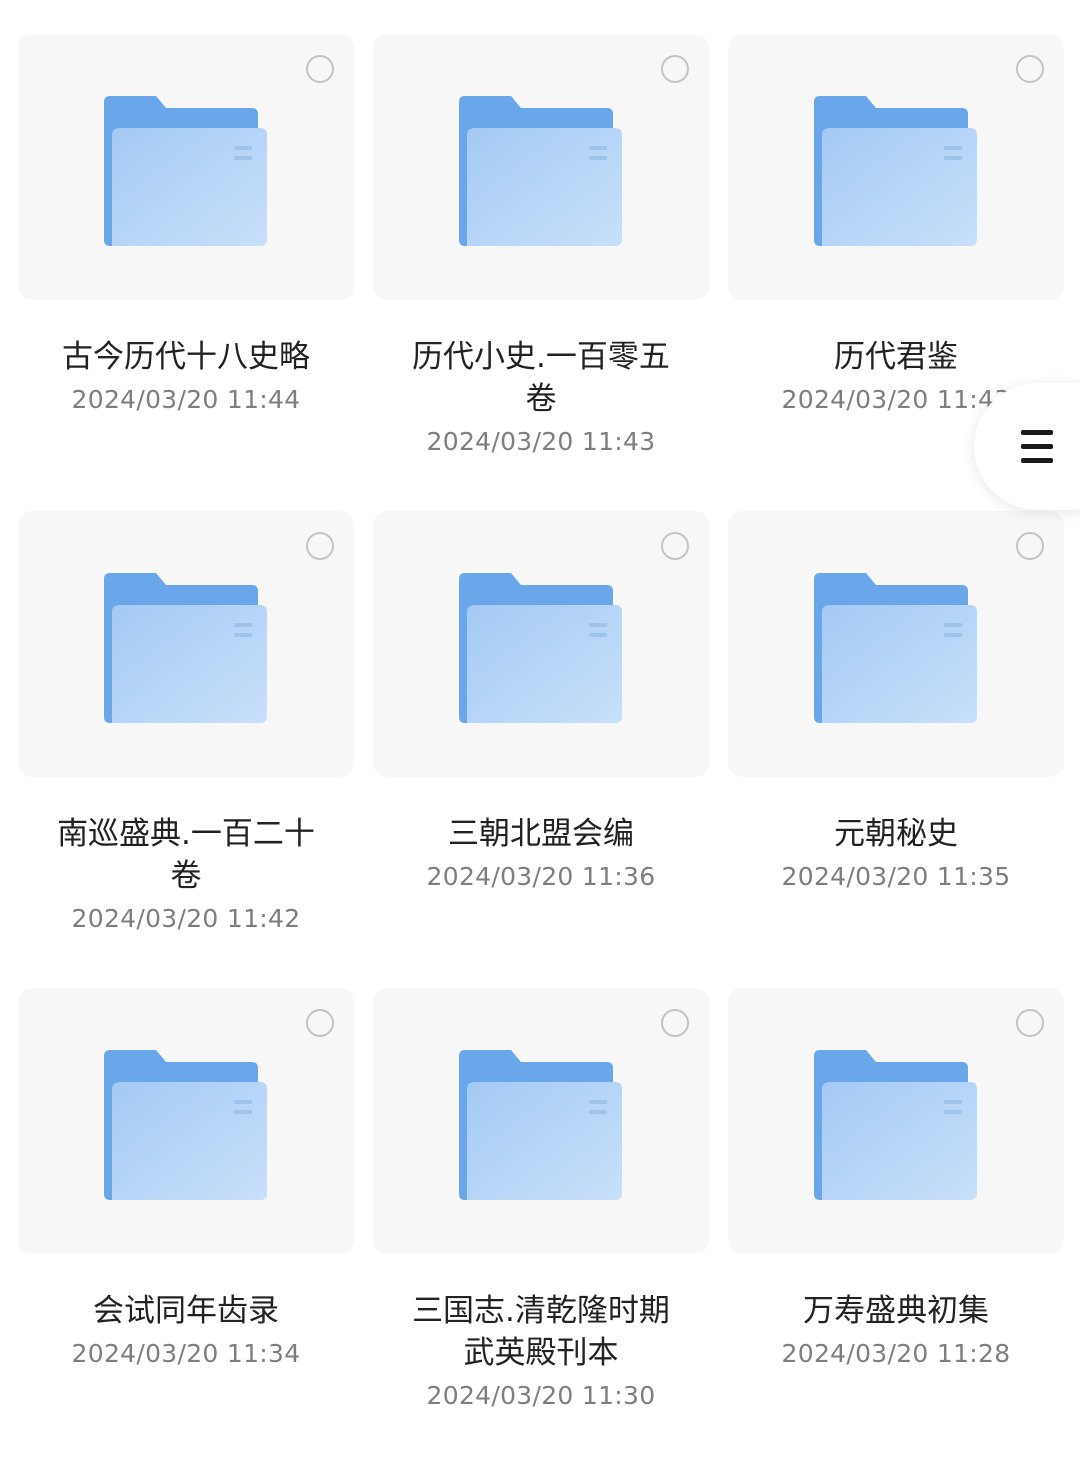 The width and height of the screenshot is (1080, 1465). Describe the element at coordinates (186, 357) in the screenshot. I see `folder-name-text: 古今历代十八史略` at that location.